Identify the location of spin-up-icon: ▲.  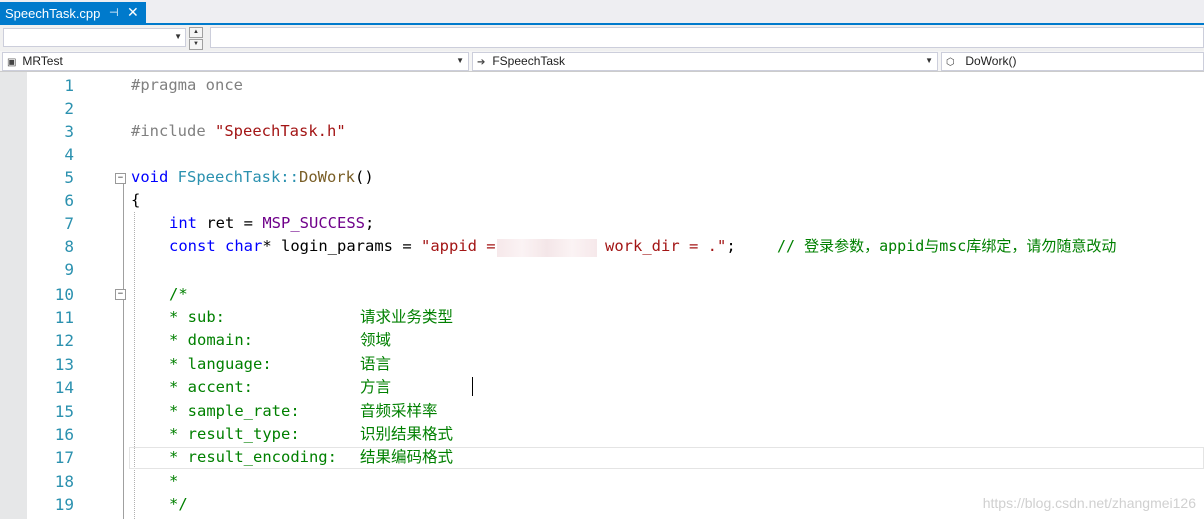
(196, 32).